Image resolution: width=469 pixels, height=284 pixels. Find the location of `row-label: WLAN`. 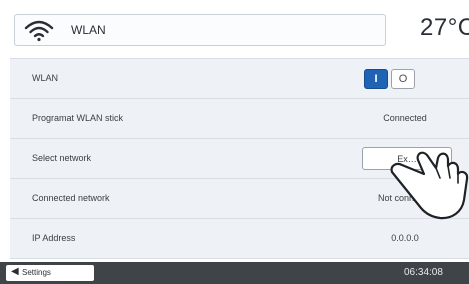

row-label: WLAN is located at coordinates (45, 78).